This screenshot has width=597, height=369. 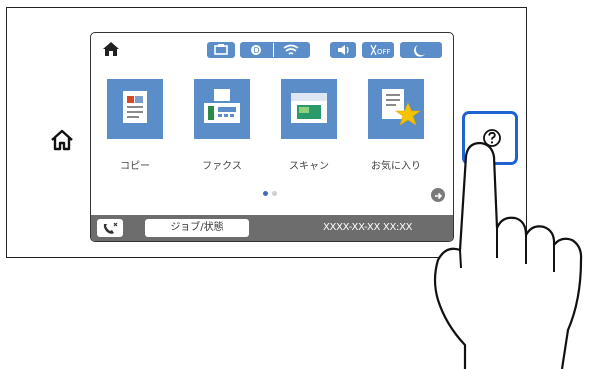 What do you see at coordinates (368, 227) in the screenshot?
I see `datetime-display: XXXX-XX-XX XX:XX` at bounding box center [368, 227].